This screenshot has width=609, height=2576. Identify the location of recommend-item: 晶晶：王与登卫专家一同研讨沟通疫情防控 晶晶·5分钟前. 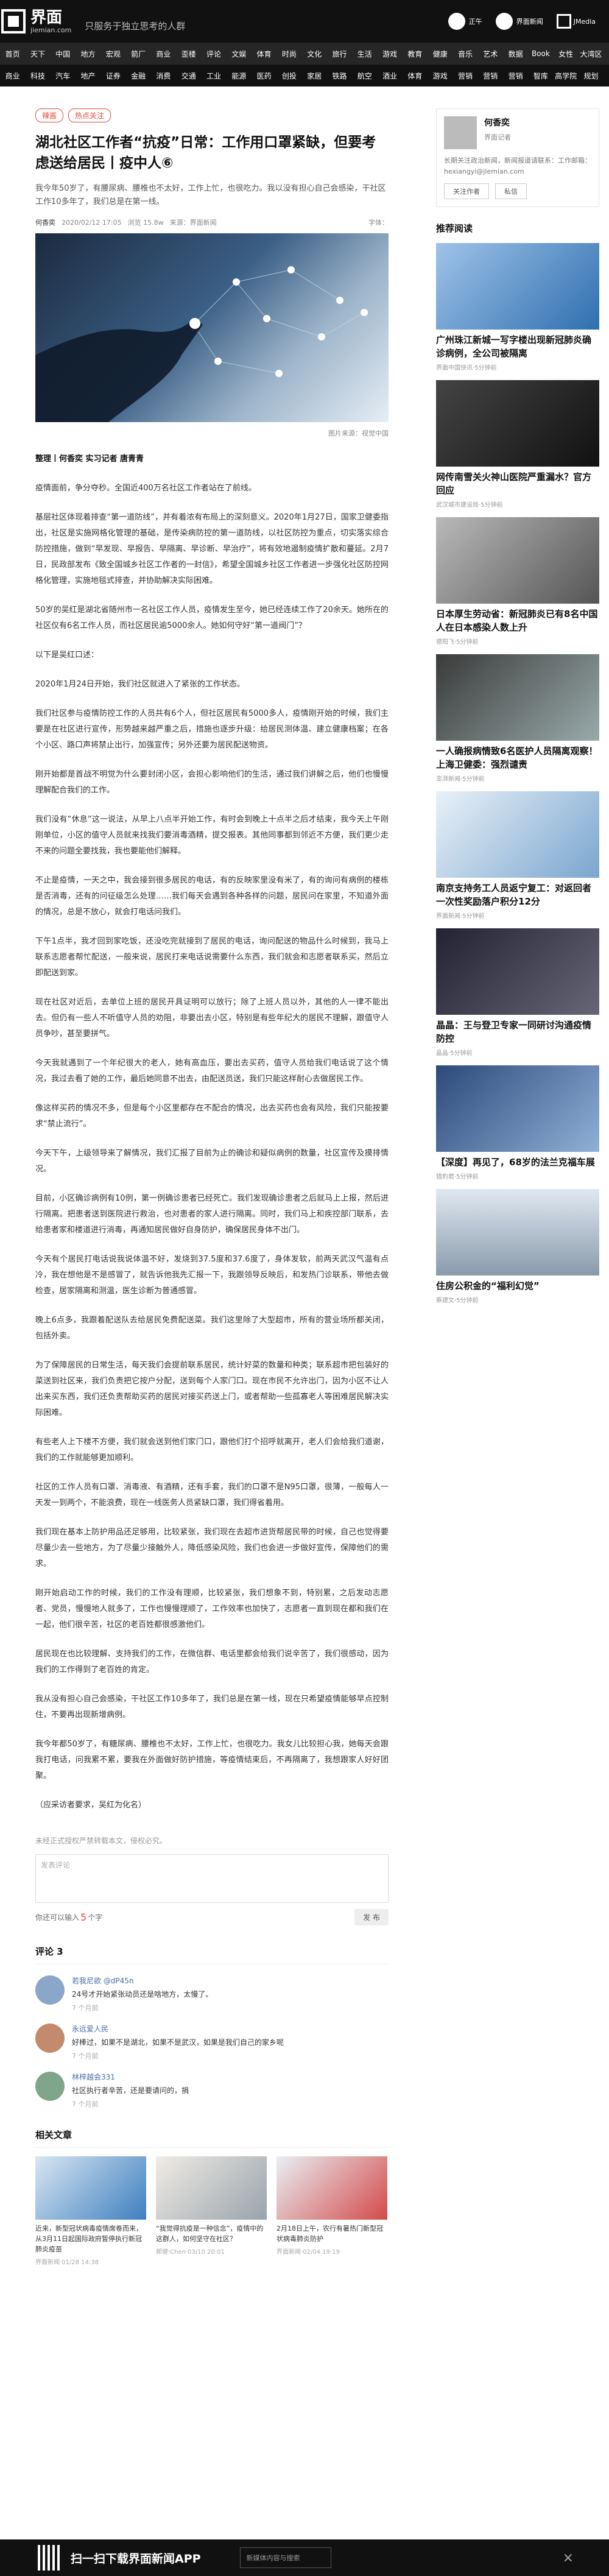
(517, 992).